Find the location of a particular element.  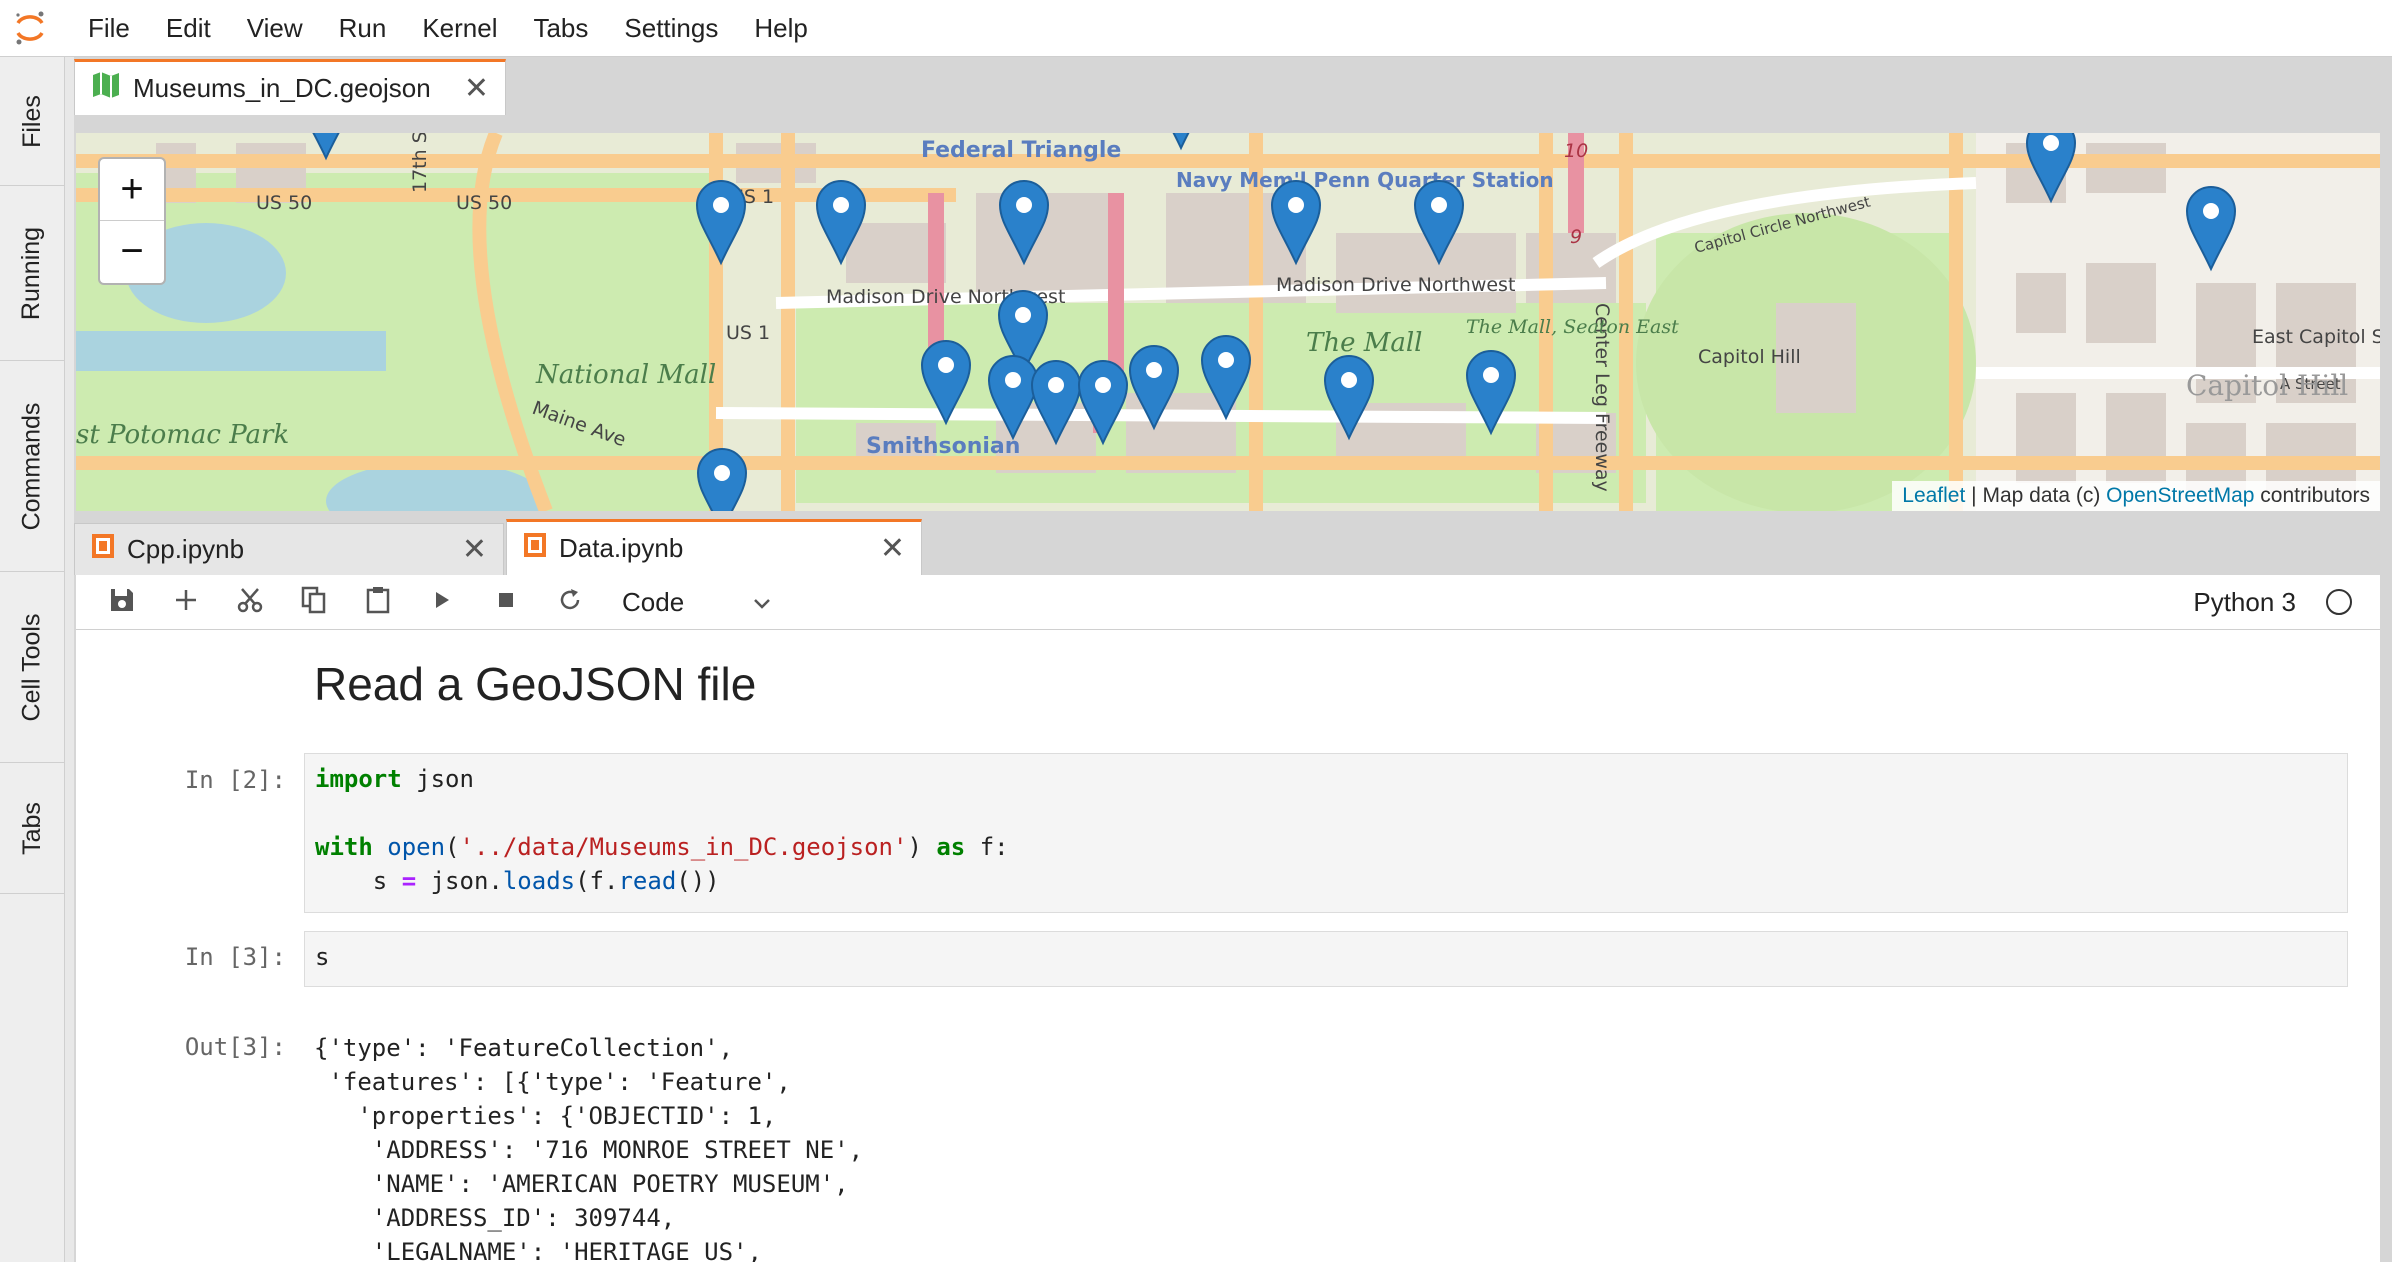

sidebar-tab-commands: Commands is located at coordinates (32, 466).